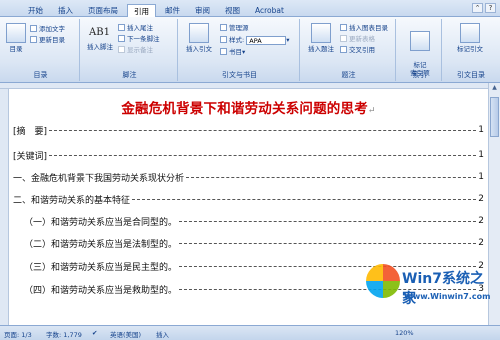 The width and height of the screenshot is (500, 340). I want to click on page-count-status: 页面: 1/3, so click(18, 334).